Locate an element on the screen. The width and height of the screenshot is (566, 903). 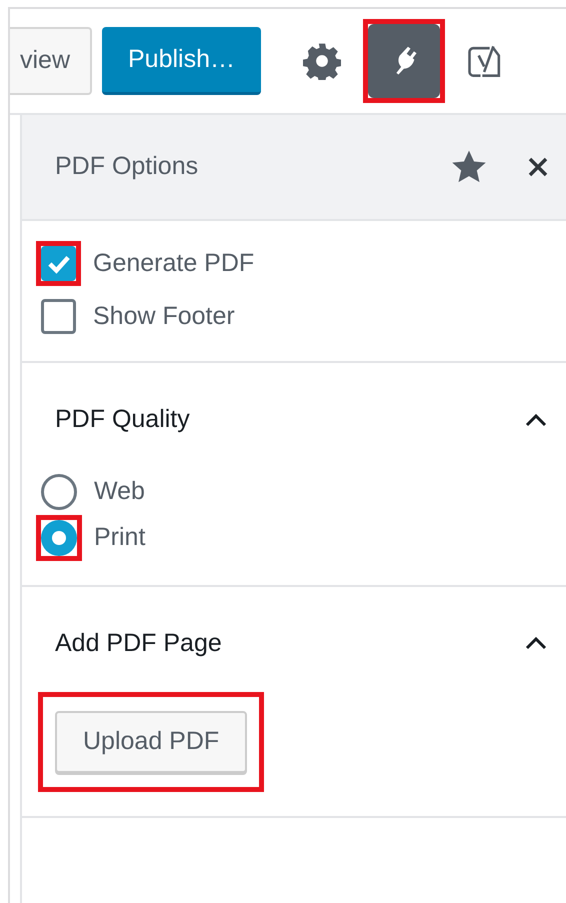
close-icon is located at coordinates (538, 167).